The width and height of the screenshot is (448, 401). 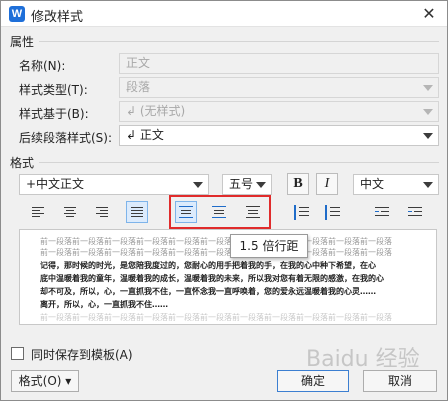 I want to click on style-type-select: 段落, so click(x=279, y=87).